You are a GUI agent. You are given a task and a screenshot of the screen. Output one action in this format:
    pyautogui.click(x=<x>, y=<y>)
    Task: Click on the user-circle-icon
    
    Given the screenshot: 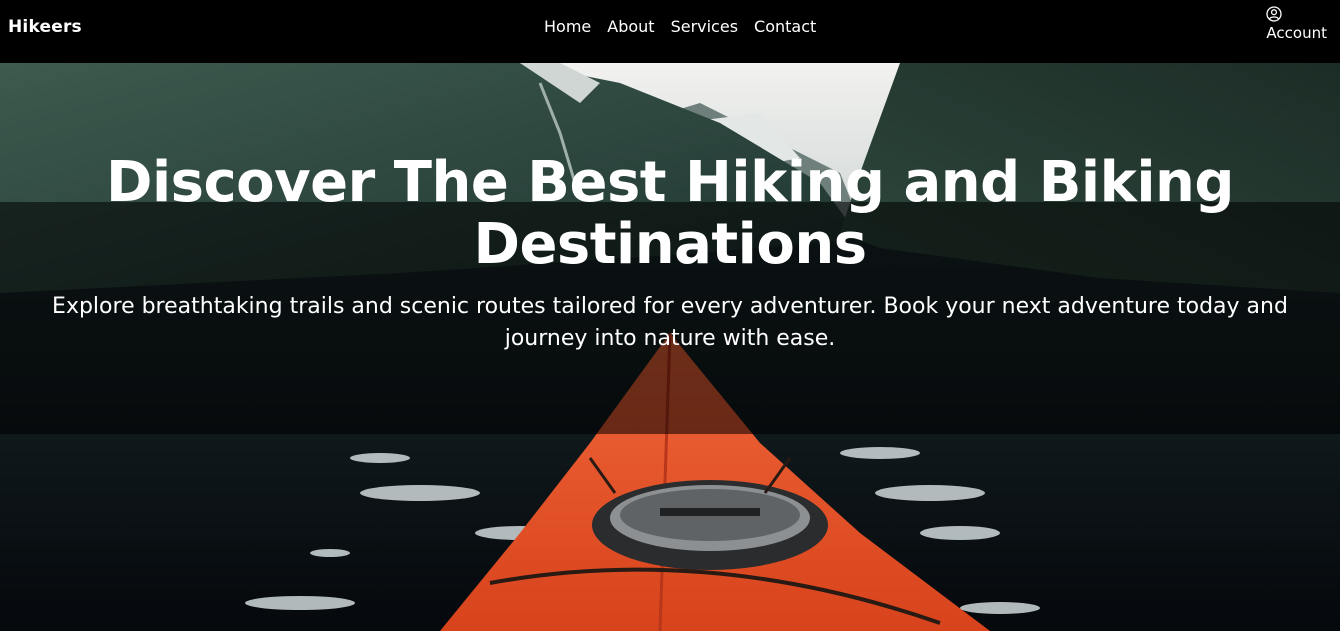 What is the action you would take?
    pyautogui.click(x=1274, y=14)
    